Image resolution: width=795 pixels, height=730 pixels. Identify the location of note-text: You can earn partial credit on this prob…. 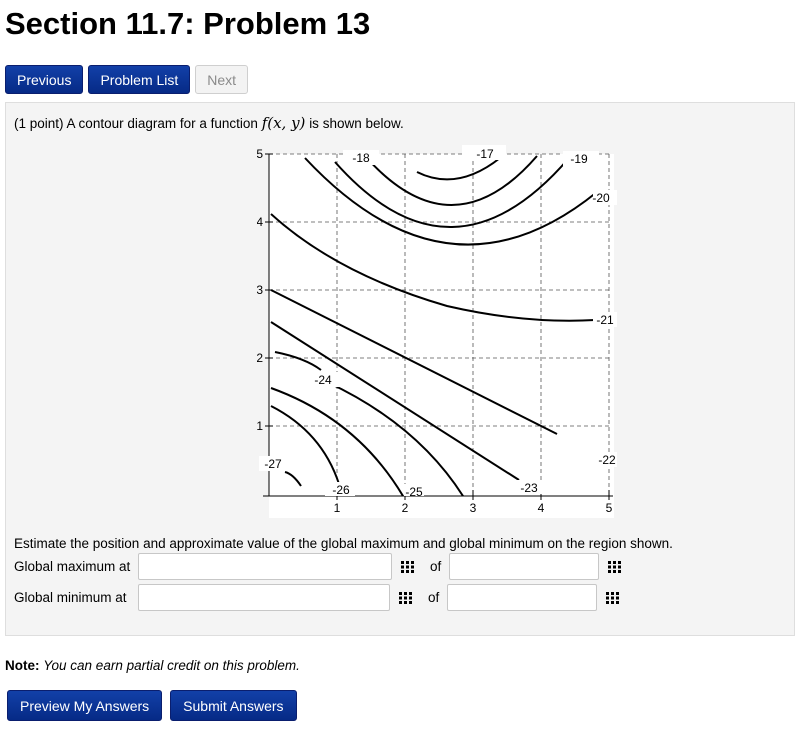
(171, 665).